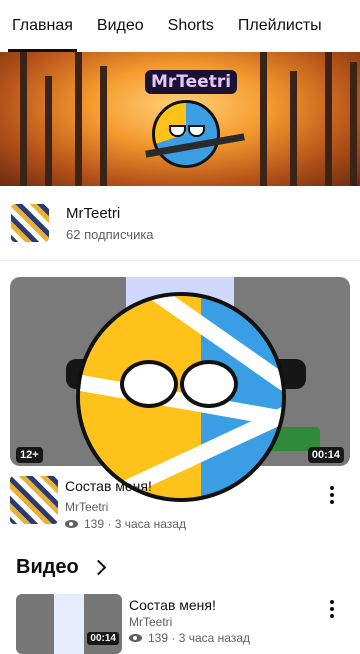 The width and height of the screenshot is (360, 654). I want to click on channel-avatar, so click(30, 223).